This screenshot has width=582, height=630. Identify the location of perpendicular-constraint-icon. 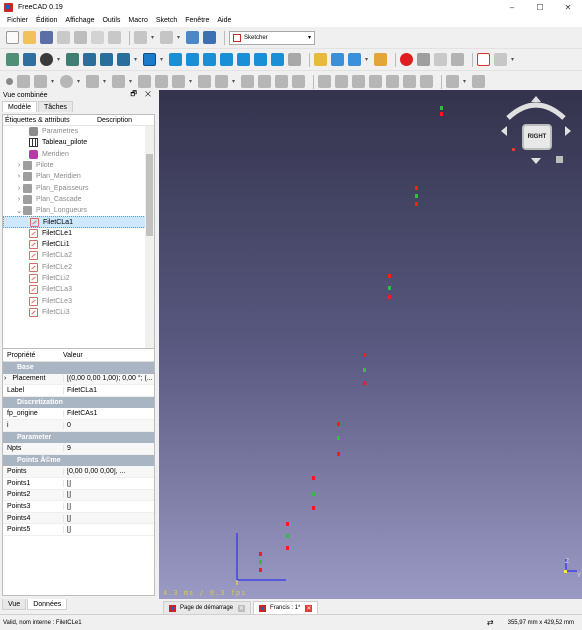
(409, 81).